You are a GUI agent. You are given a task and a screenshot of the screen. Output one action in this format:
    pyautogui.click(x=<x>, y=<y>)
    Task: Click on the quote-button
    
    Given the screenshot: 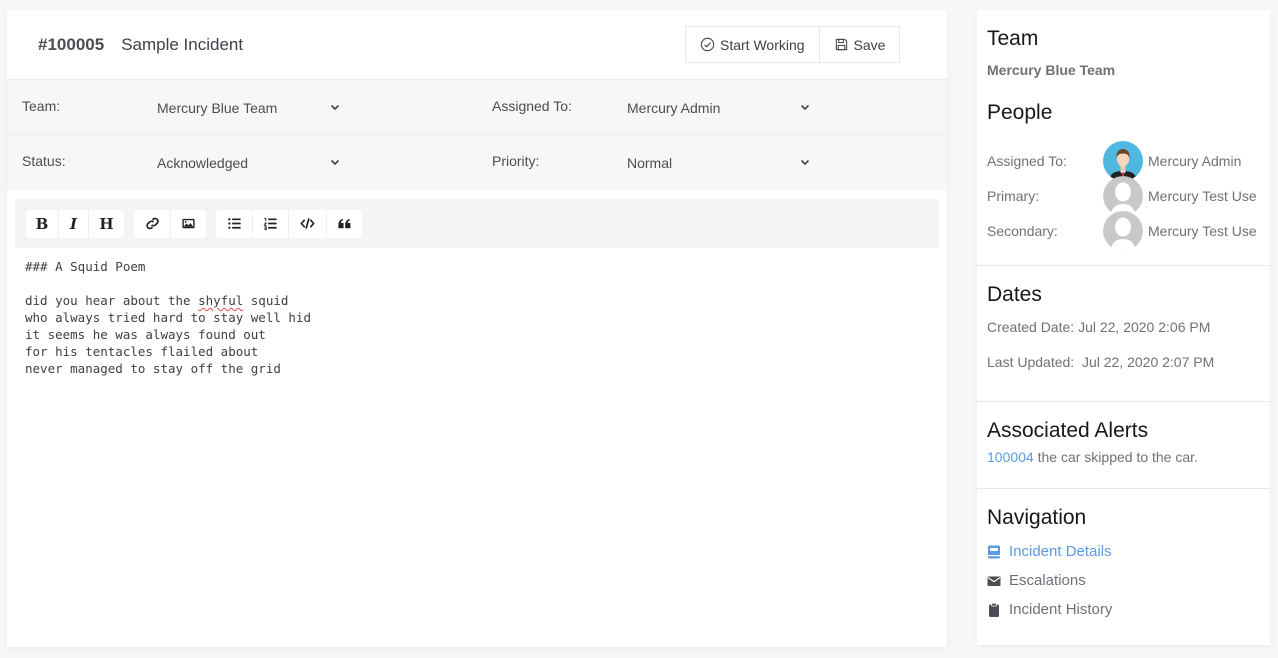 What is the action you would take?
    pyautogui.click(x=344, y=223)
    